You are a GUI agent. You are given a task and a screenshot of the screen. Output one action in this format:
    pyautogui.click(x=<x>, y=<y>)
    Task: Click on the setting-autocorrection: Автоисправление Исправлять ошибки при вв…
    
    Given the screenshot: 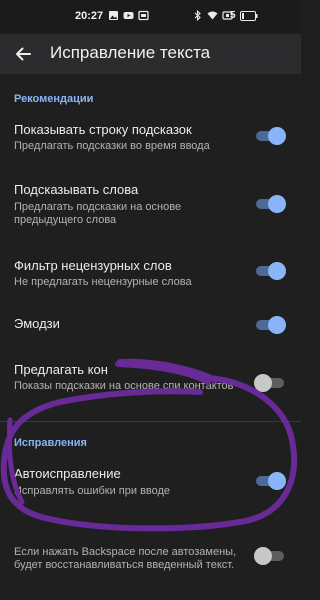 What is the action you would take?
    pyautogui.click(x=150, y=484)
    